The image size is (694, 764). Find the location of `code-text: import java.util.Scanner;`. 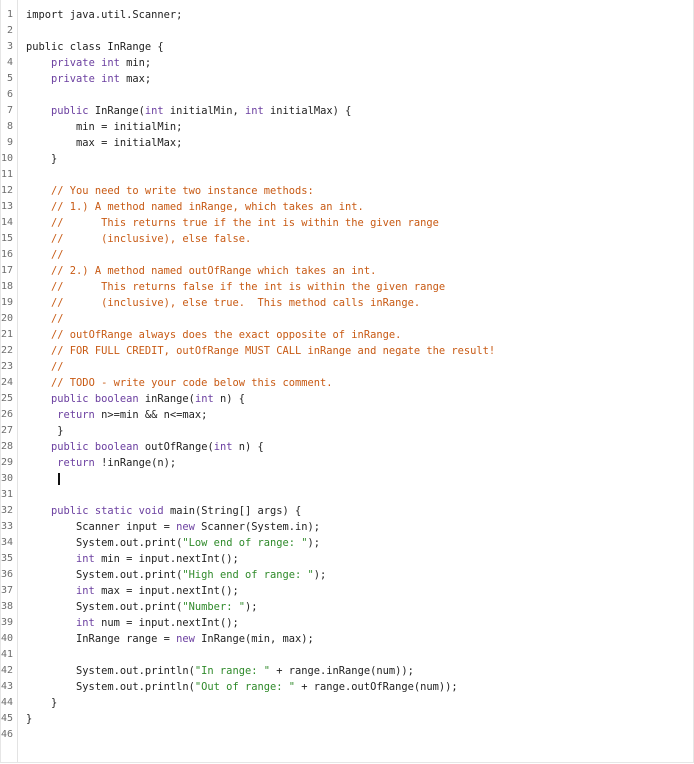

code-text: import java.util.Scanner; is located at coordinates (359, 15).